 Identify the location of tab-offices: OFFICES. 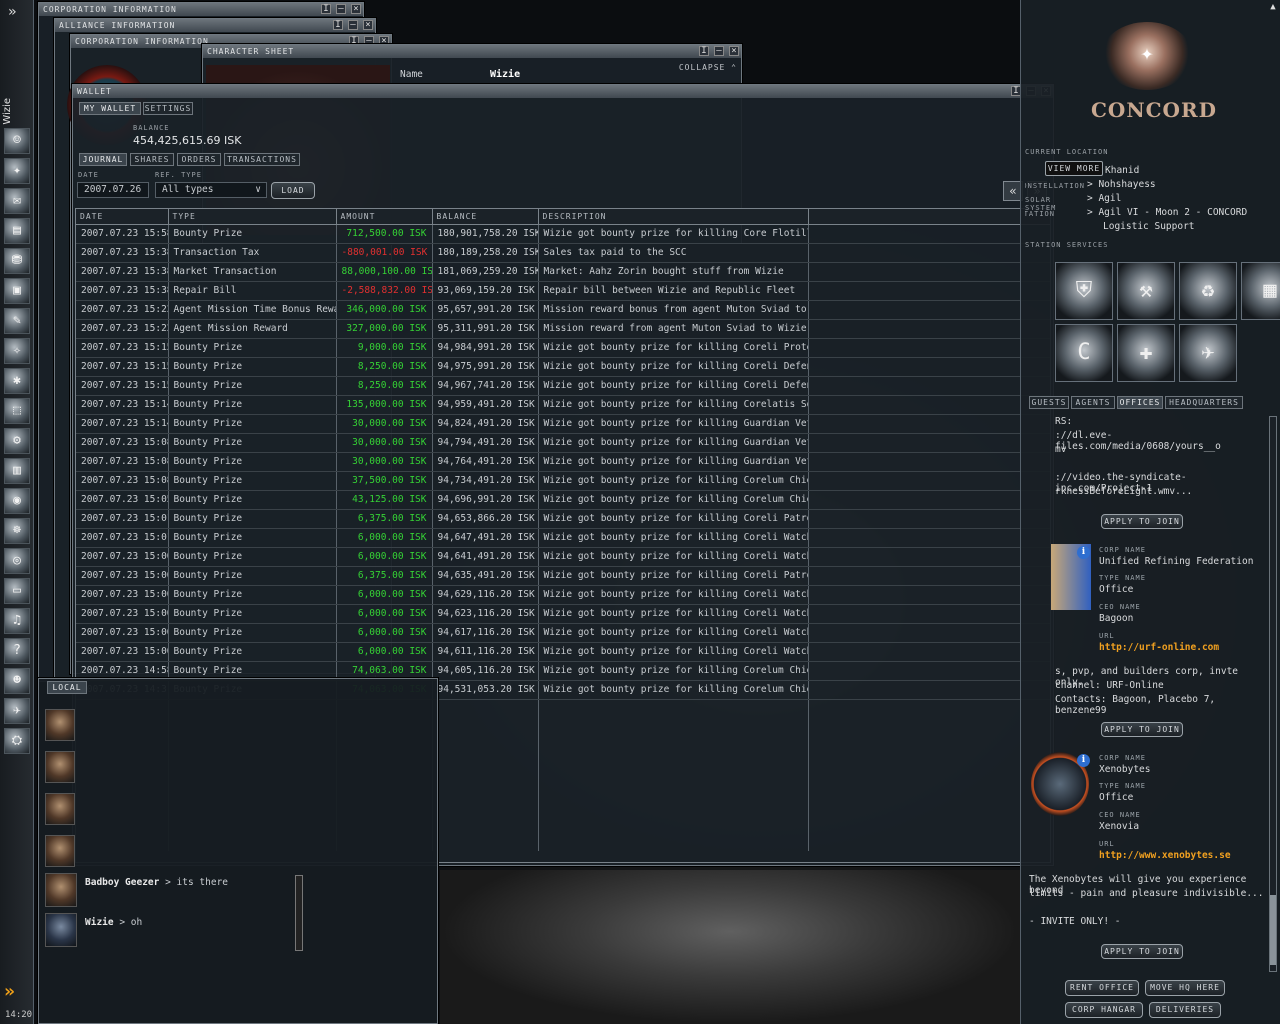
(1140, 402).